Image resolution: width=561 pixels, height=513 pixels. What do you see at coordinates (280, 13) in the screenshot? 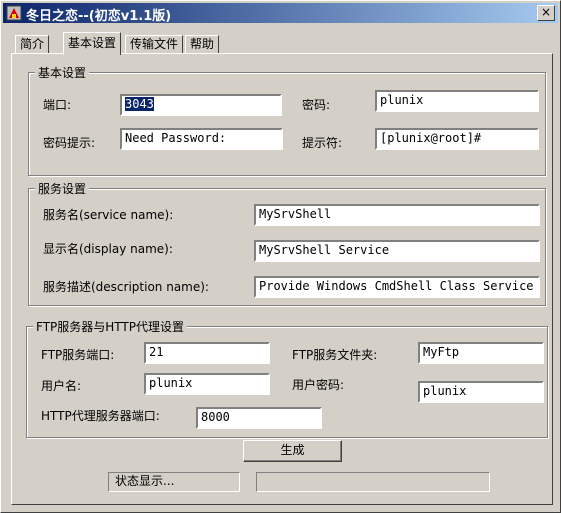
I see `title-bar: 冬日之恋--(初恋v1.1版) ×` at bounding box center [280, 13].